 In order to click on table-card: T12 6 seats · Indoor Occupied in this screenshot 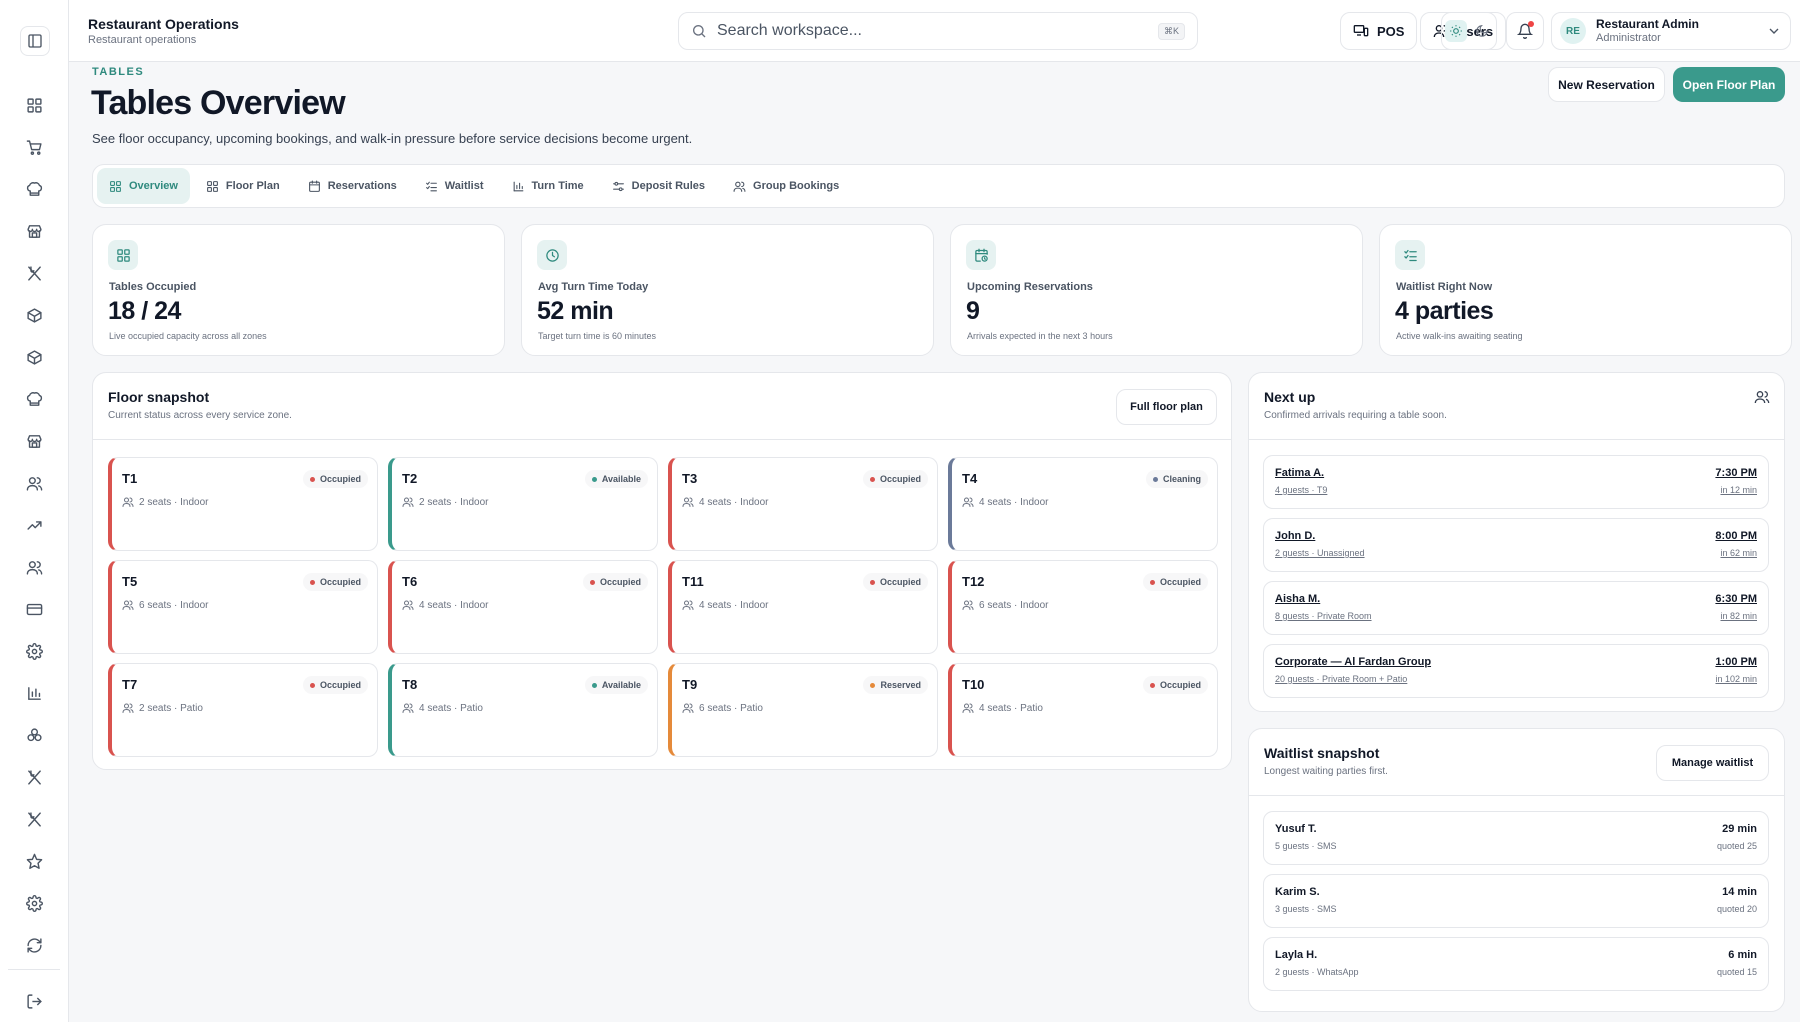, I will do `click(1083, 607)`.